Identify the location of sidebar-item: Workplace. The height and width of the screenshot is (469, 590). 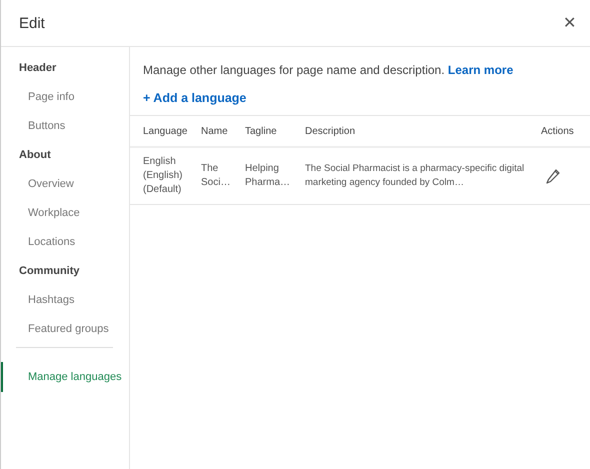
(65, 220).